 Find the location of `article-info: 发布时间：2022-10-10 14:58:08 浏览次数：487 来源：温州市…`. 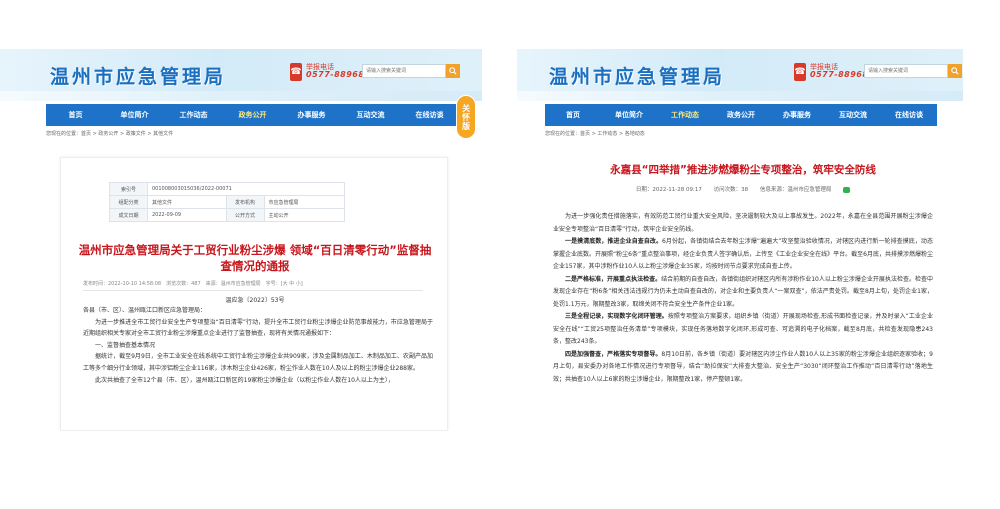

article-info: 发布时间：2022-10-10 14:58:08 浏览次数：487 来源：温州市… is located at coordinates (253, 285).